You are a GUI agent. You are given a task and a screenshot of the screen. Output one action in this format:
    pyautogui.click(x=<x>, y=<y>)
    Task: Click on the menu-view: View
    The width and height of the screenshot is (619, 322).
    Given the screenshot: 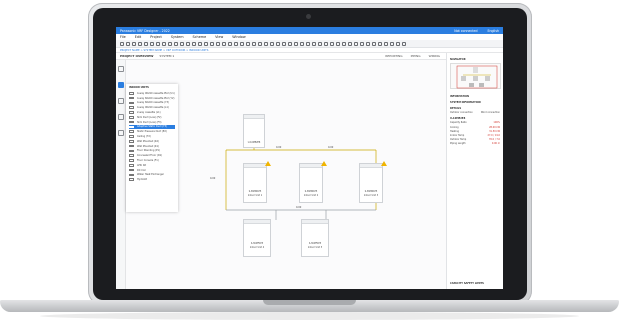 What is the action you would take?
    pyautogui.click(x=219, y=37)
    